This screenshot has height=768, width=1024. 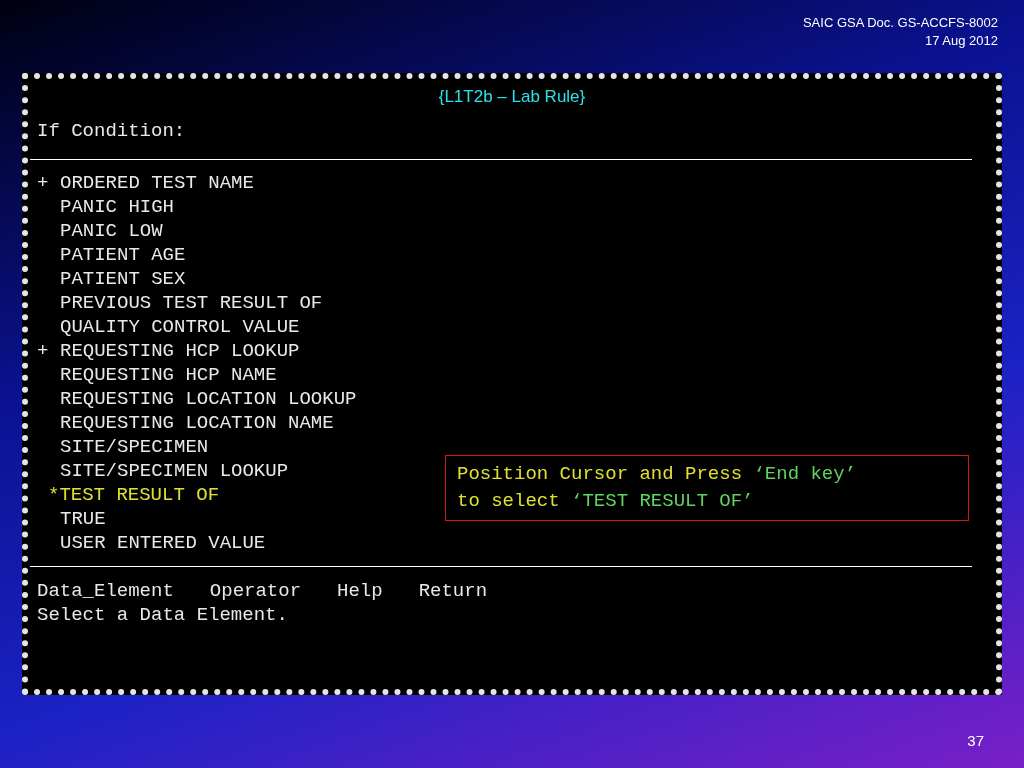 I want to click on prompt-label: If Condition:, so click(x=111, y=131).